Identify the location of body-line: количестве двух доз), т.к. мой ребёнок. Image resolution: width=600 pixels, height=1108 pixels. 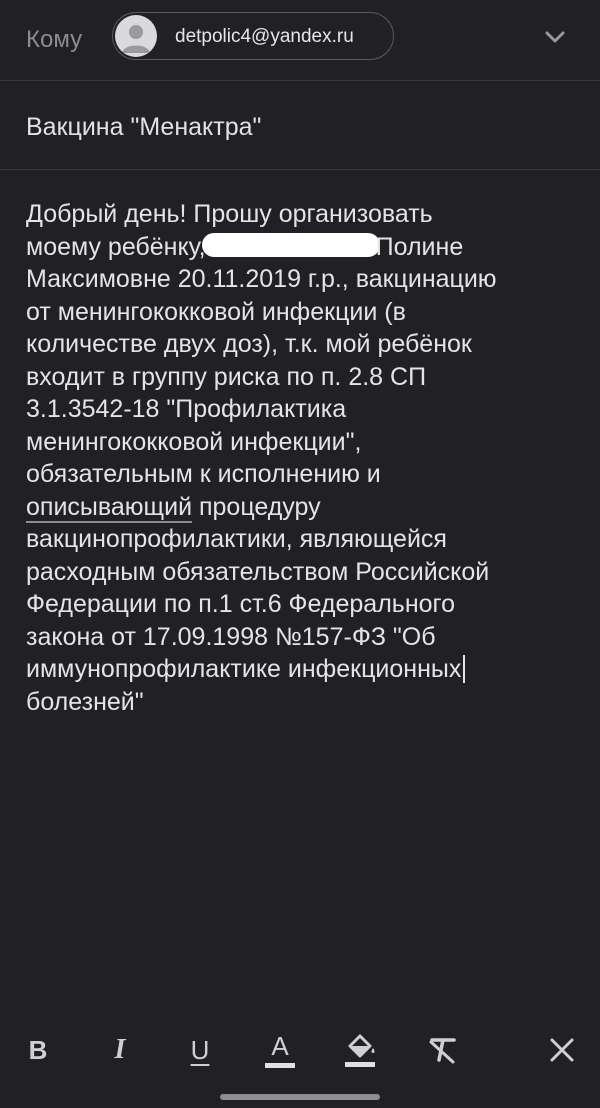
(249, 344).